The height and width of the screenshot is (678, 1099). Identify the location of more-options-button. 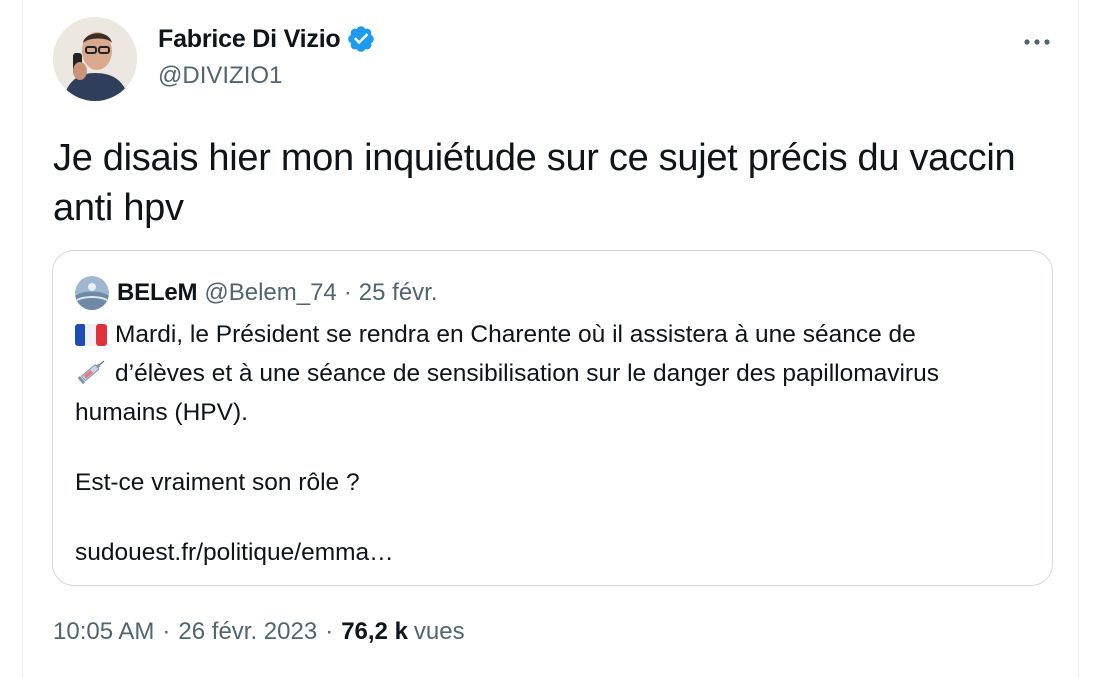
(1037, 42).